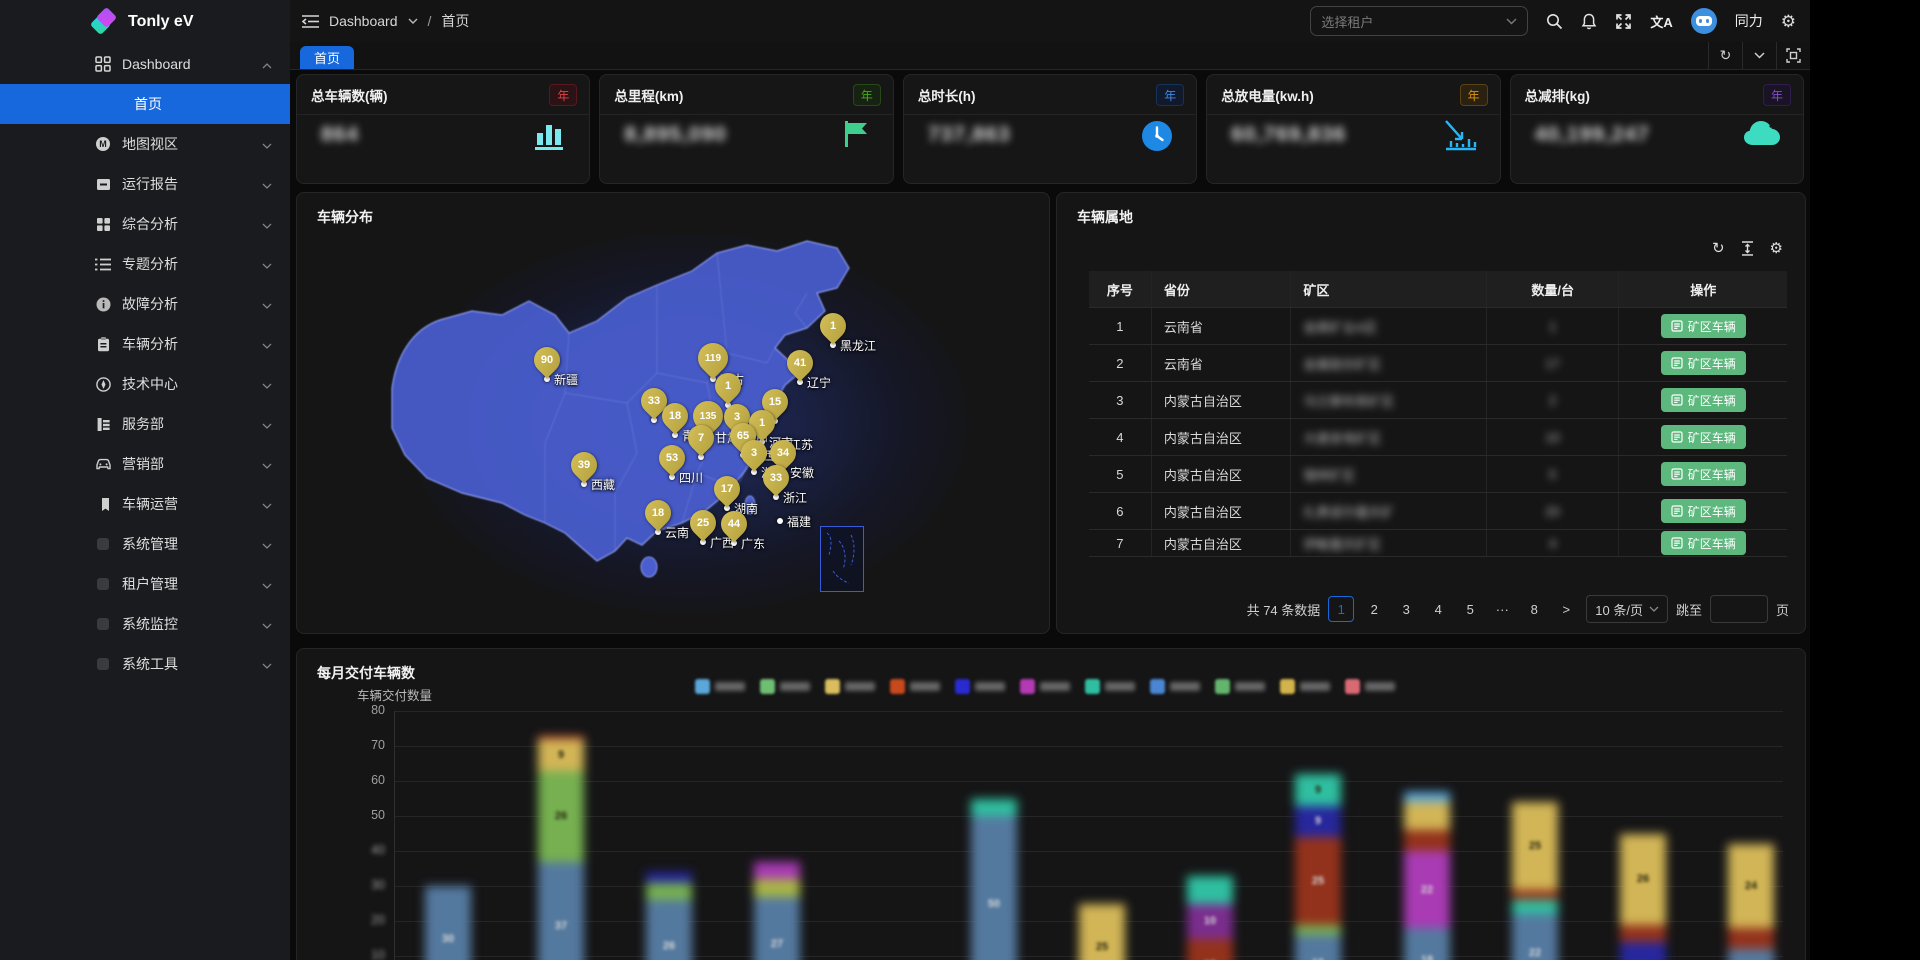 This screenshot has width=1920, height=960. I want to click on kpi-title: 总车辆数(辆), so click(349, 96).